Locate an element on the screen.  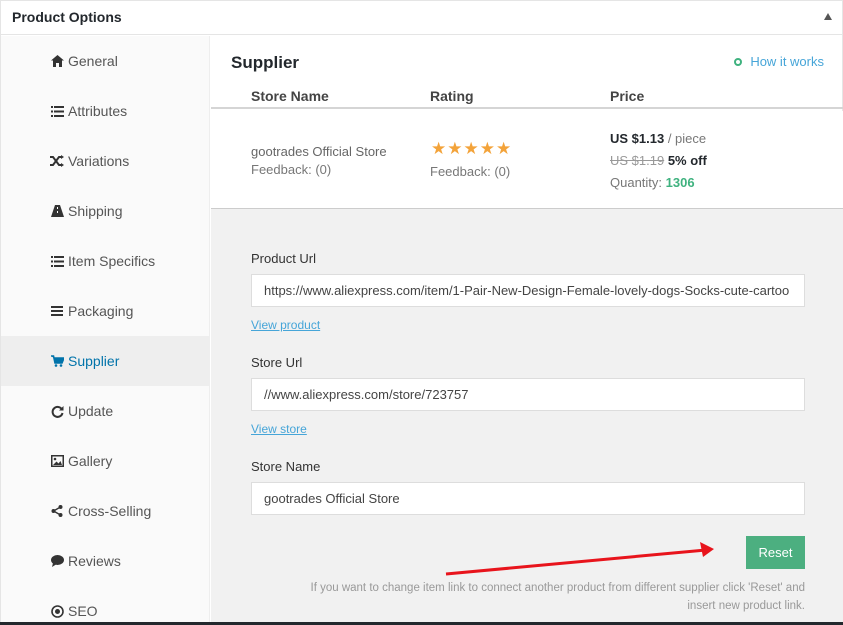
sidebar-item-label: Attributes is located at coordinates (98, 111).